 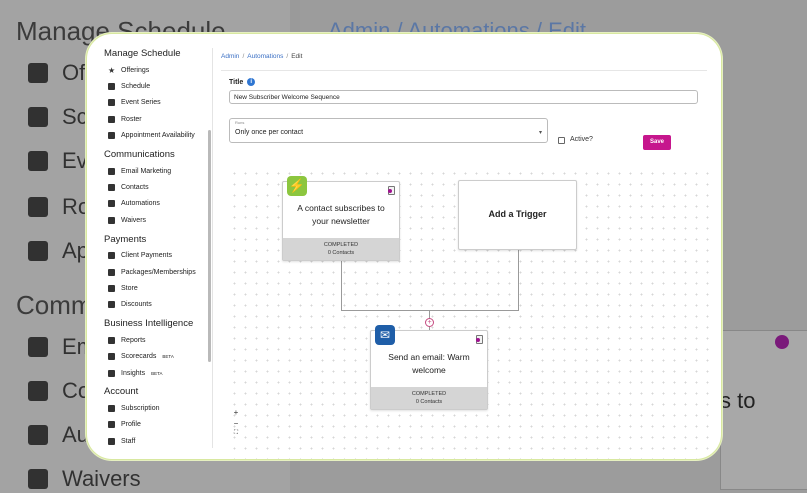 What do you see at coordinates (158, 70) in the screenshot?
I see `sidebar-item-offerings: ★ Offerings` at bounding box center [158, 70].